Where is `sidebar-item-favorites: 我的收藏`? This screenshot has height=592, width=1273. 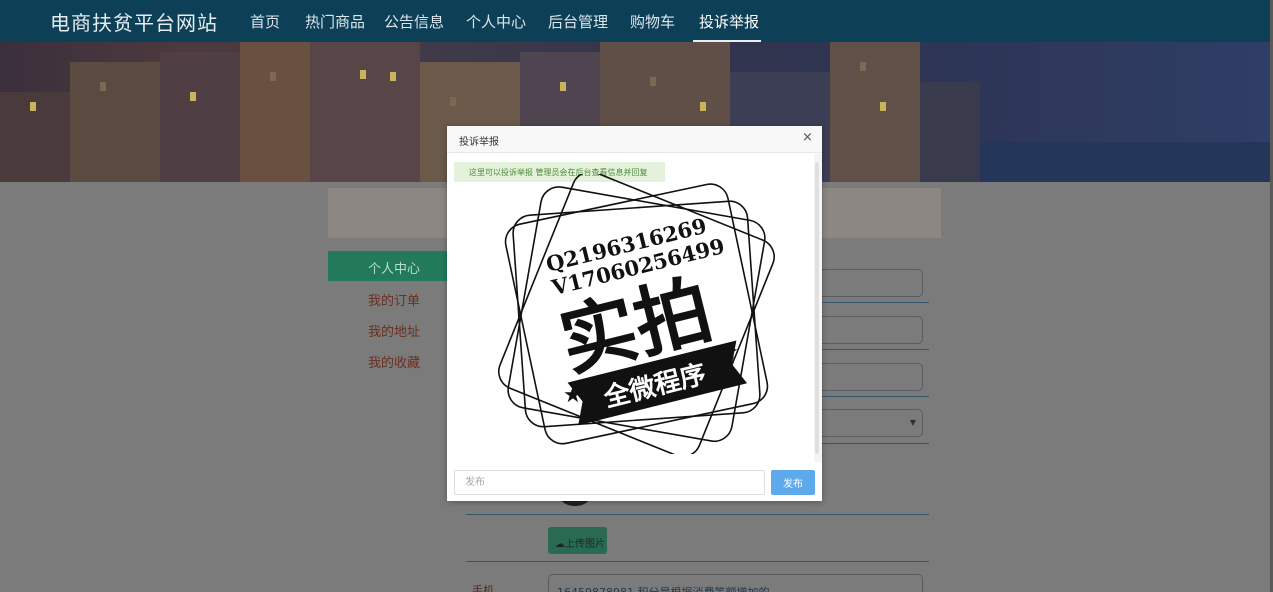 sidebar-item-favorites: 我的收藏 is located at coordinates (394, 361).